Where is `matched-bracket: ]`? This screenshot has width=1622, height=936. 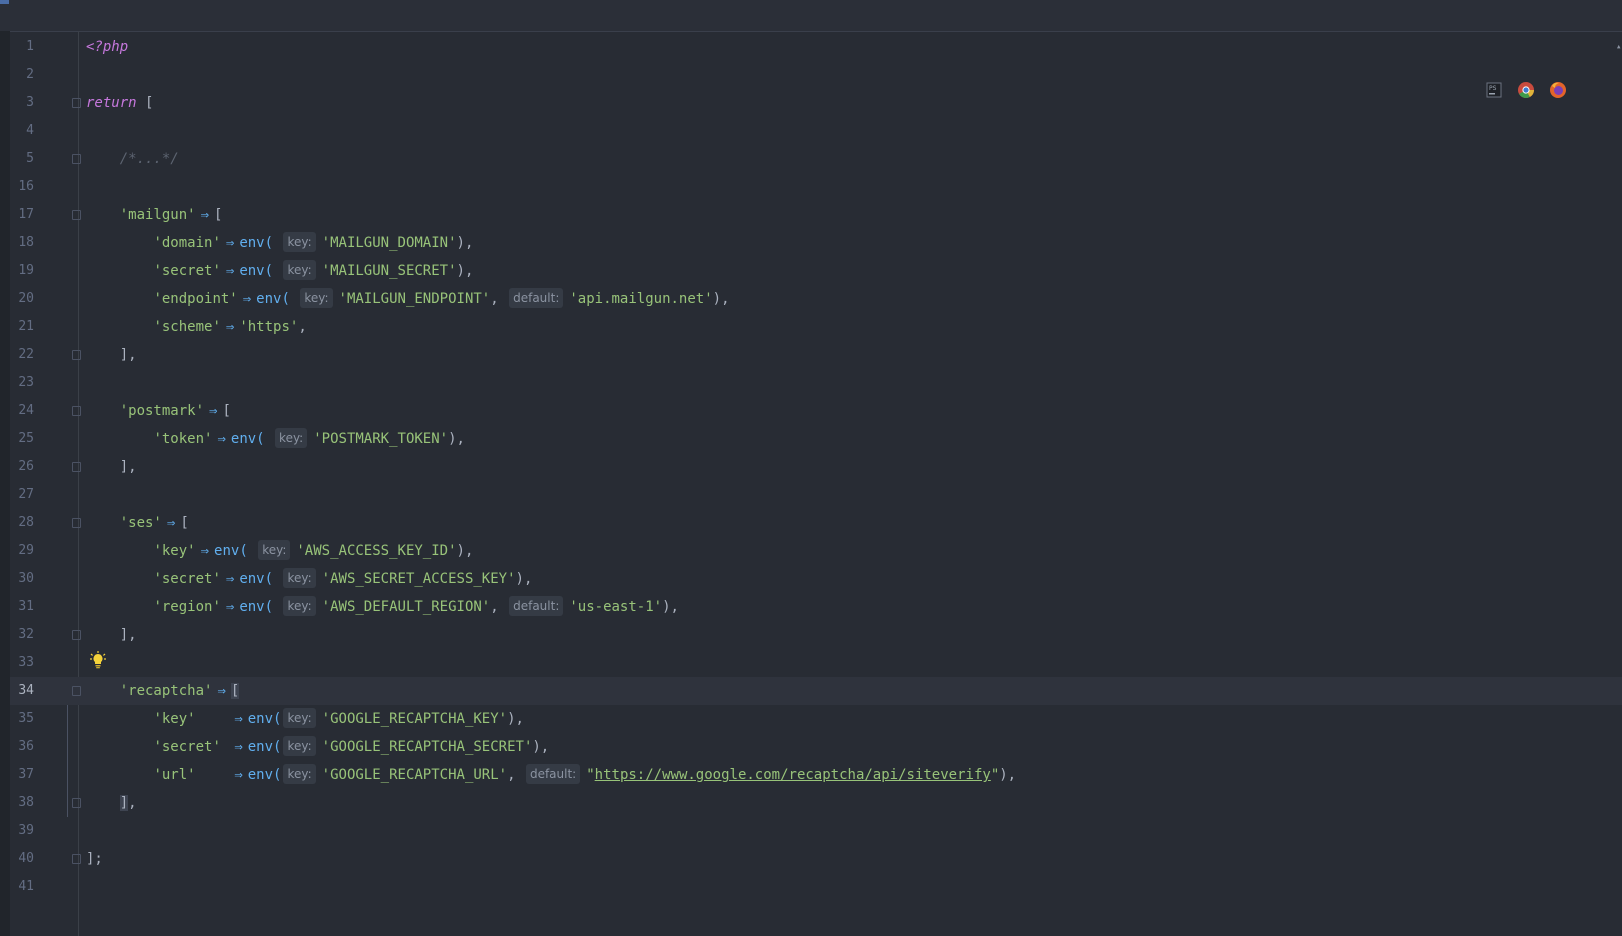
matched-bracket: ] is located at coordinates (124, 803).